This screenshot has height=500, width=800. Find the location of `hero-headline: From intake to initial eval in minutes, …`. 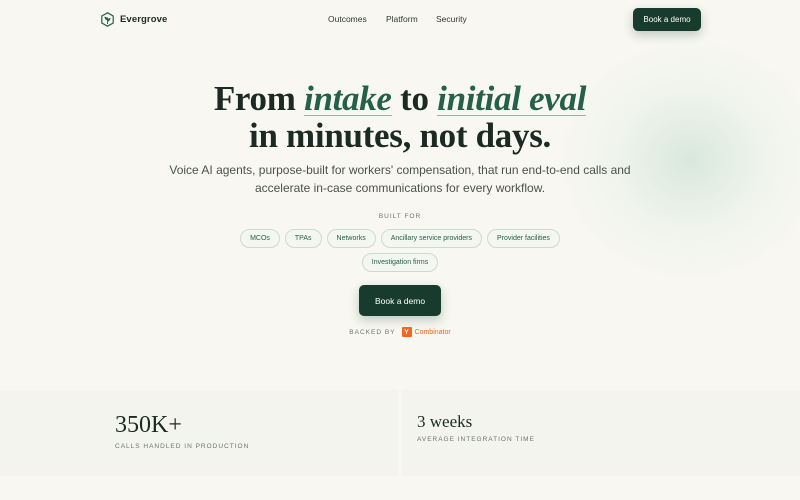

hero-headline: From intake to initial eval in minutes, … is located at coordinates (400, 117).